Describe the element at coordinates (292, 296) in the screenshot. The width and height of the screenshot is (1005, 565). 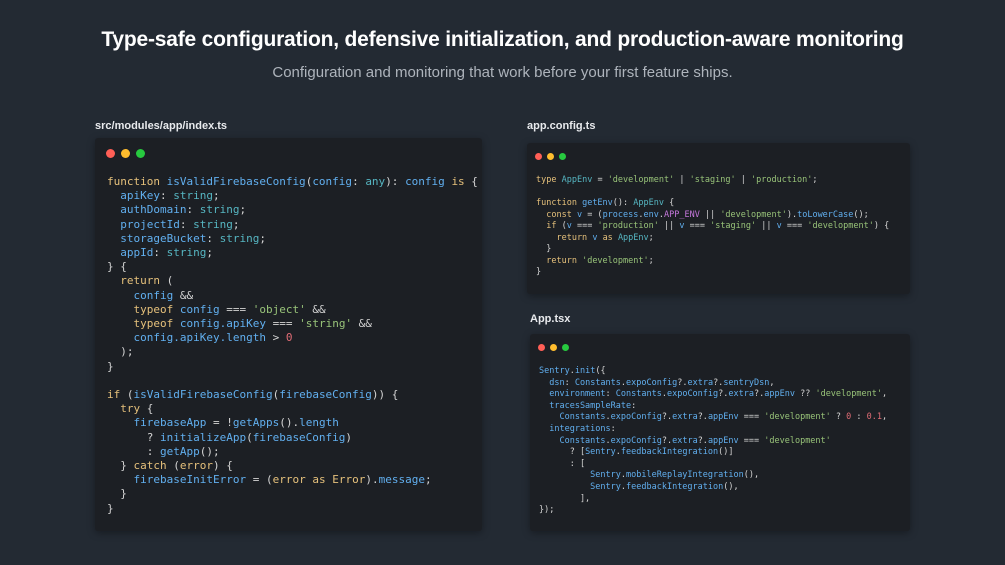
I see `code-line: config &&` at that location.